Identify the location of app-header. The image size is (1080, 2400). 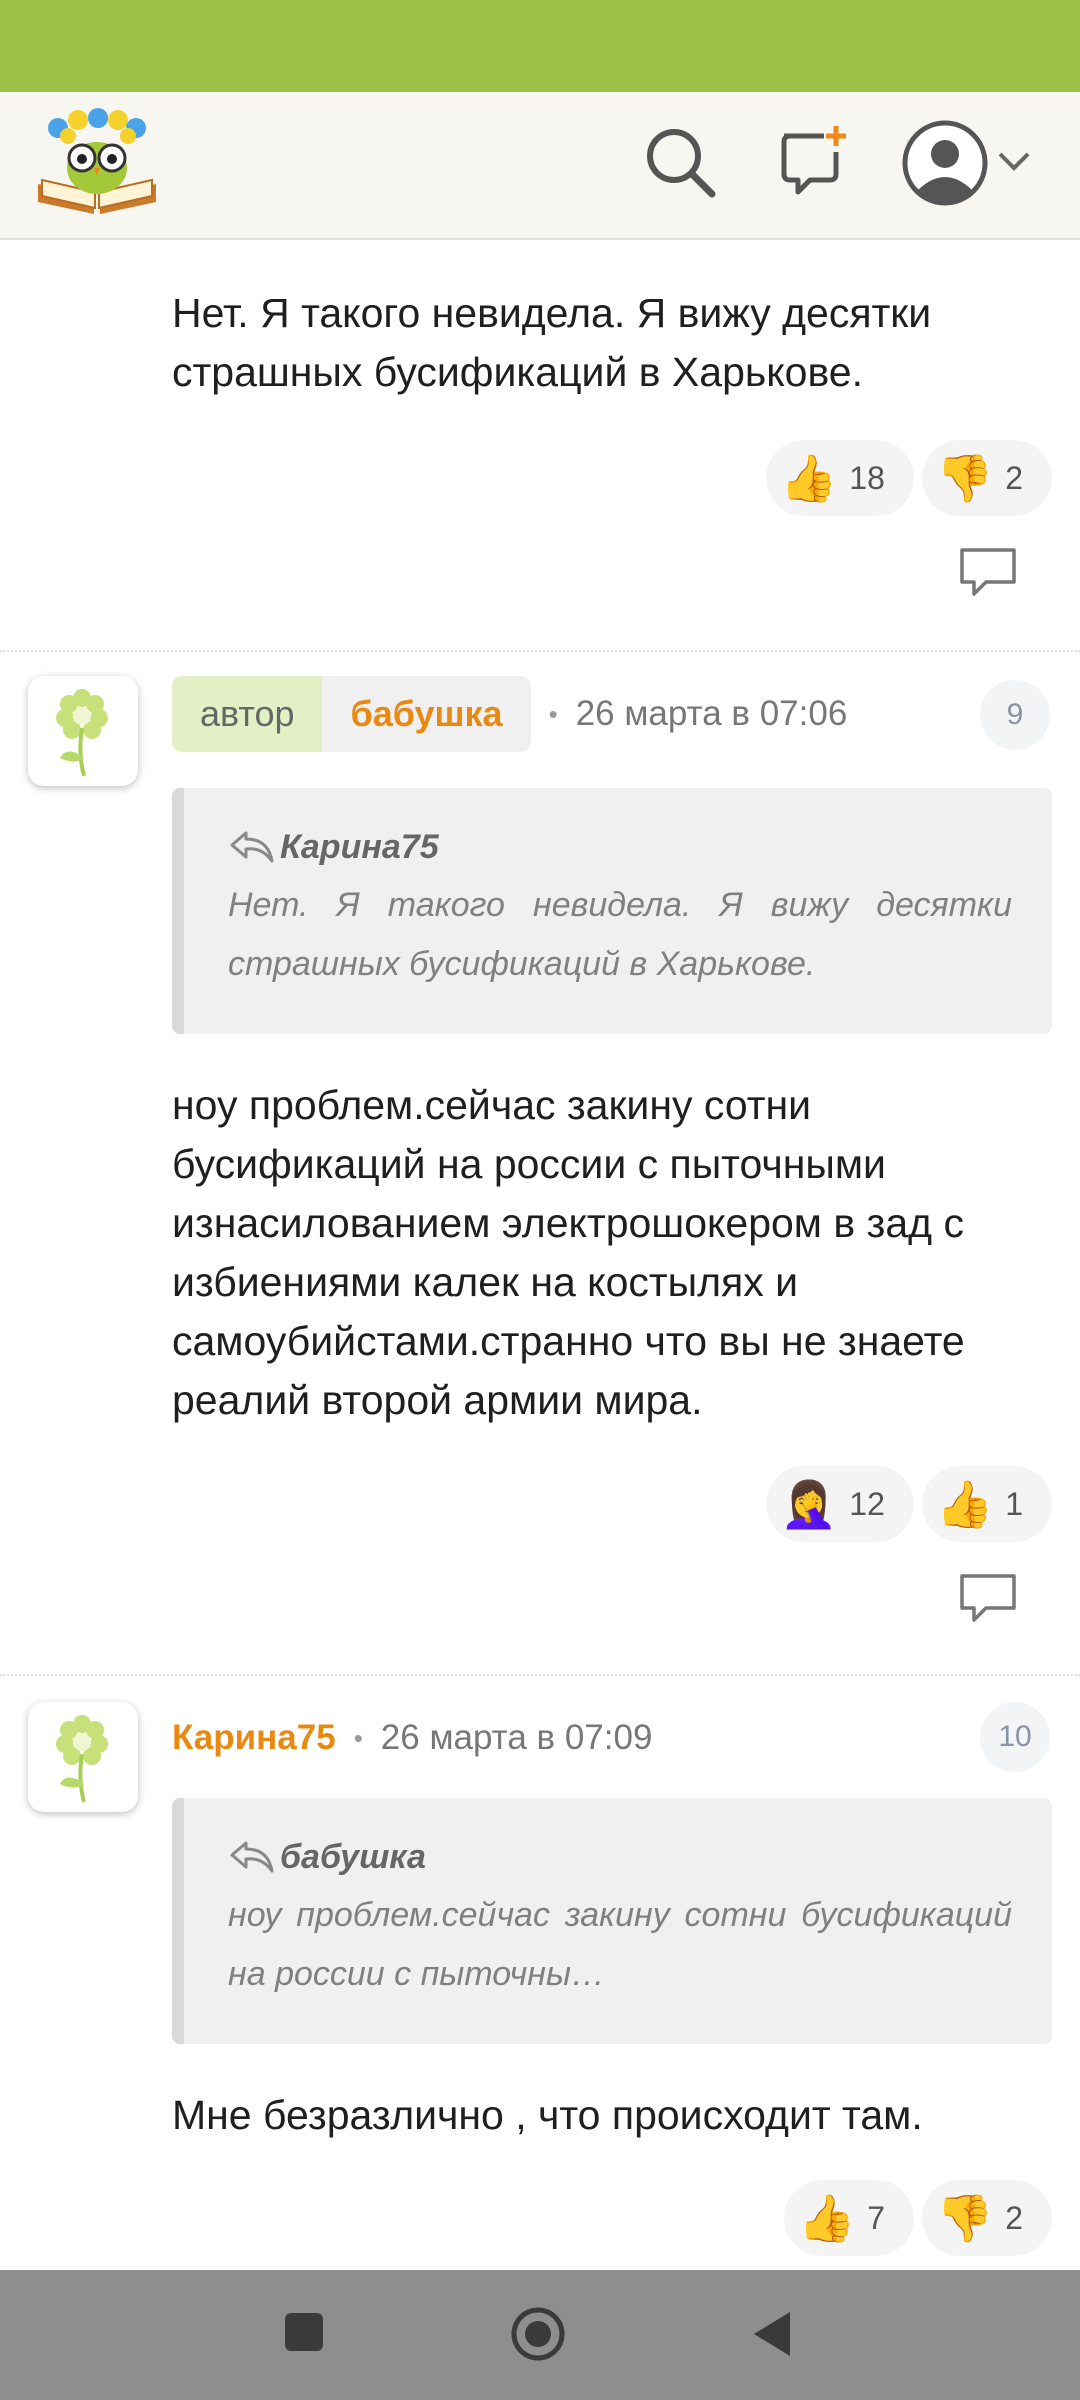
(540, 166).